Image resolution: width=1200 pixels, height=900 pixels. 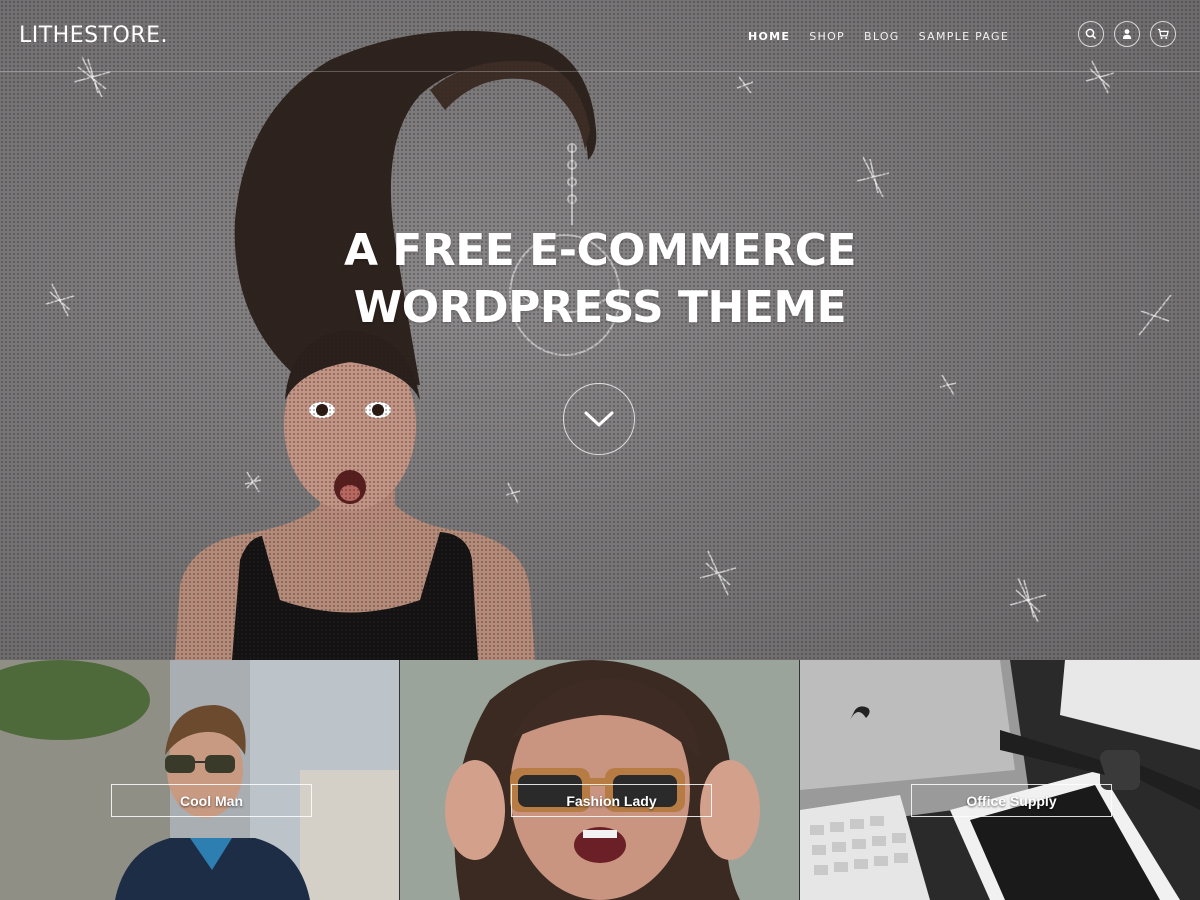 What do you see at coordinates (769, 36) in the screenshot?
I see `nav-item-home: HOME` at bounding box center [769, 36].